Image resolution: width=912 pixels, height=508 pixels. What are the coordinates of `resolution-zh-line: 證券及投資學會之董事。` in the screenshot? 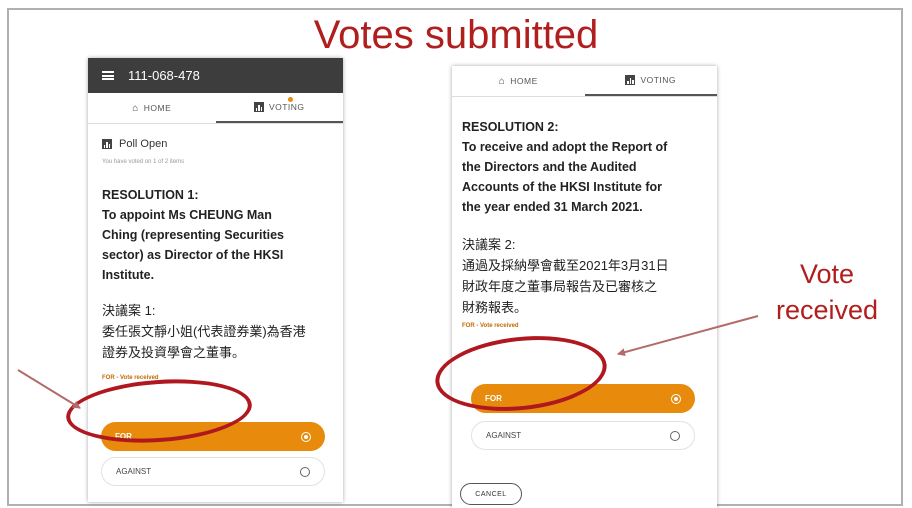 It's located at (174, 352).